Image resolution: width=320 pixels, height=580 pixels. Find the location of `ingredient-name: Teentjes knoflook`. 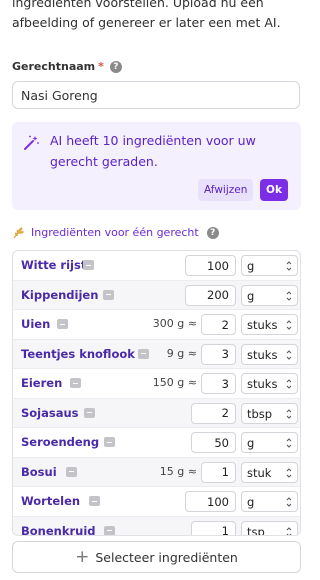

ingredient-name: Teentjes knoflook is located at coordinates (78, 353).